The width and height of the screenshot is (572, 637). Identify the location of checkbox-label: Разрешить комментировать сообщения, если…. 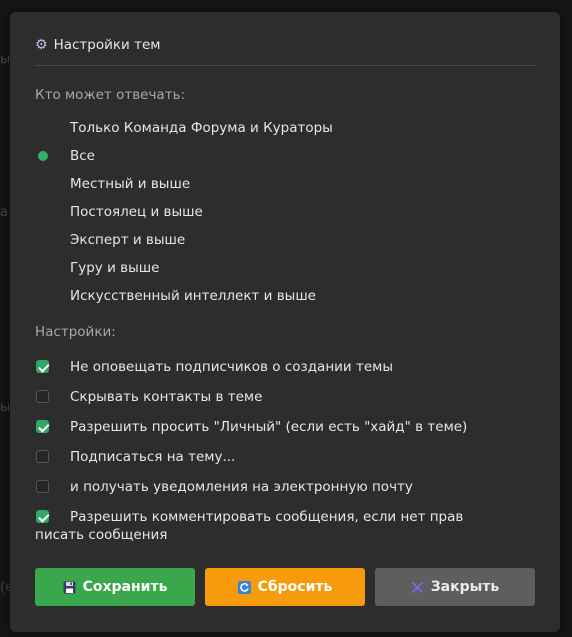
(249, 526).